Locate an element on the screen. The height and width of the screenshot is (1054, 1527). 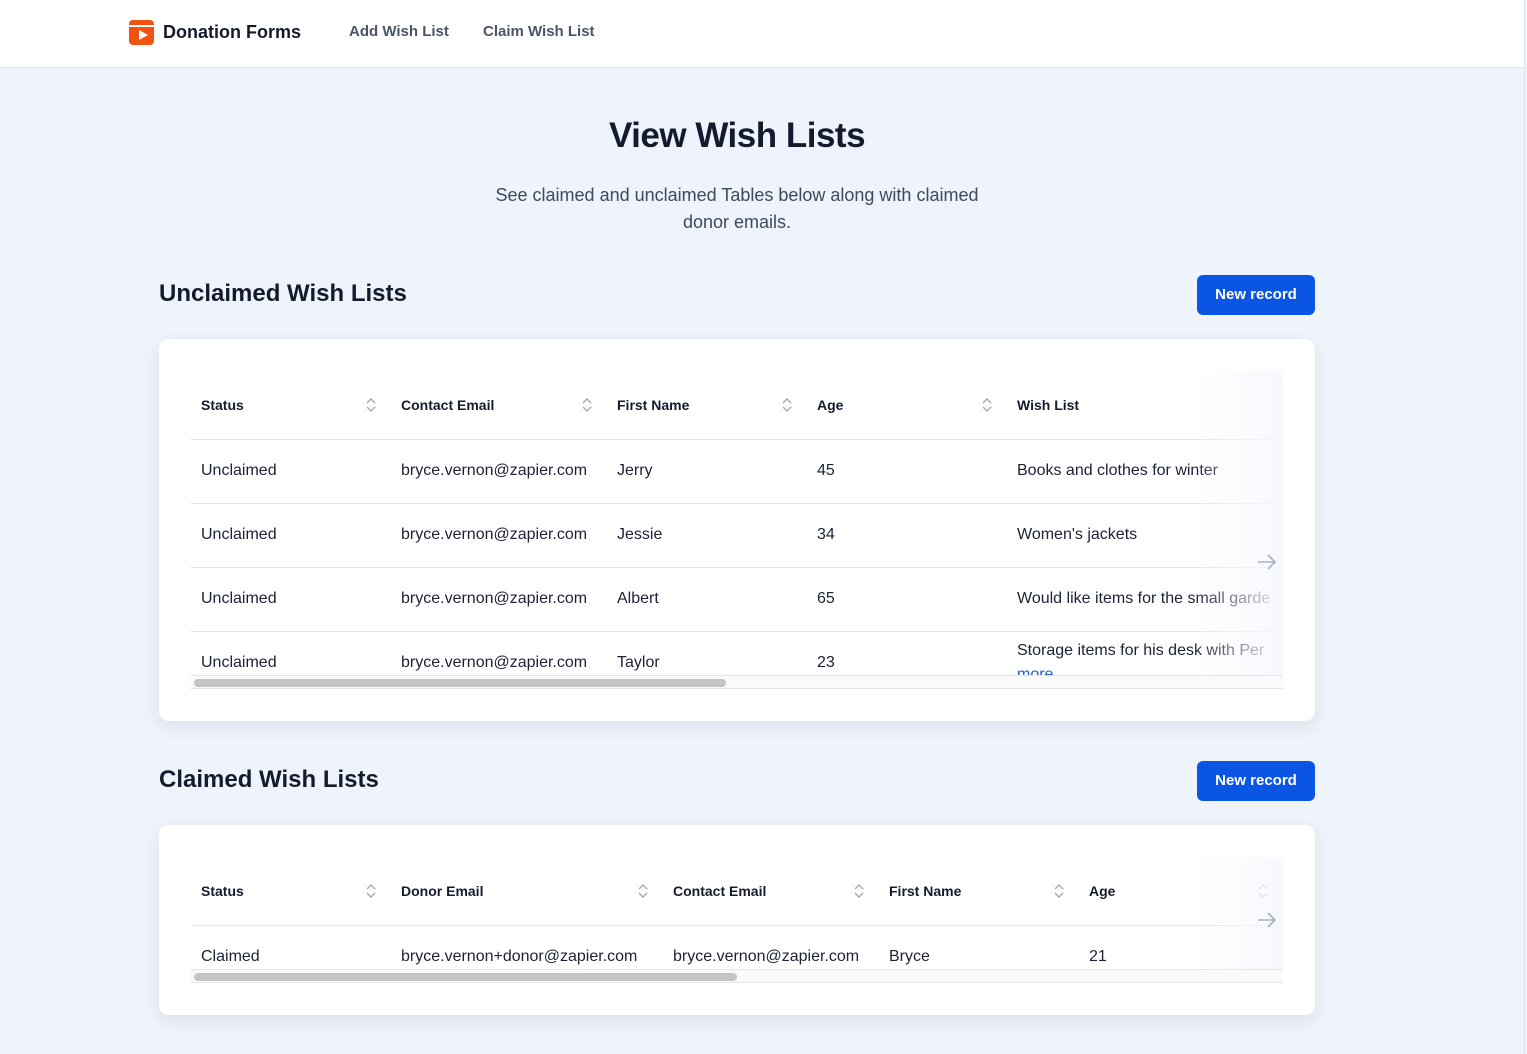
nav-add-wish-list: Add Wish List is located at coordinates (399, 31).